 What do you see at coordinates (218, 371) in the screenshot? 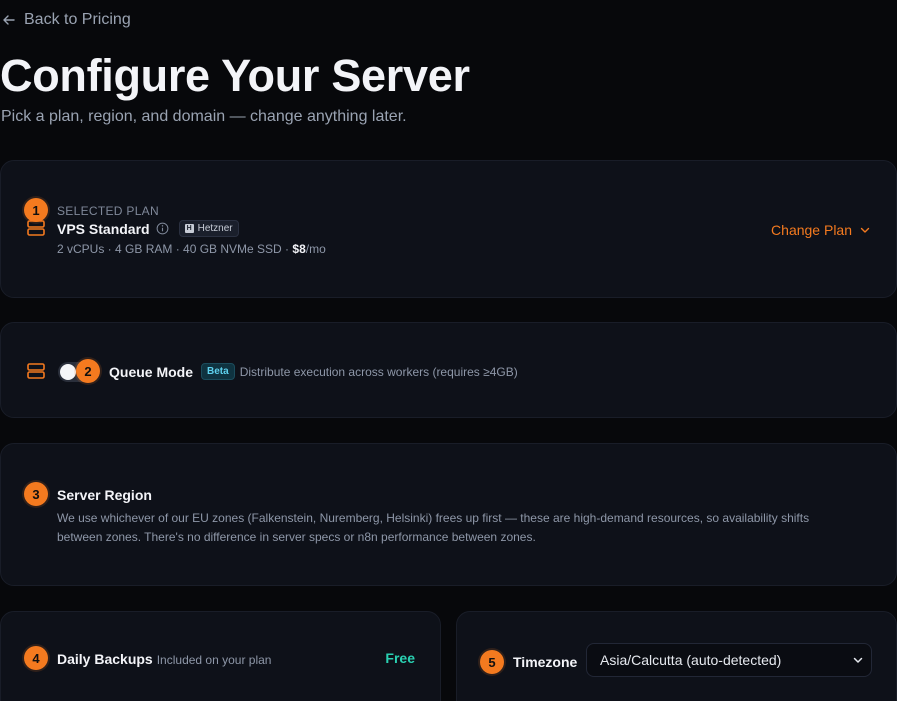
I see `beta-badge: Beta` at bounding box center [218, 371].